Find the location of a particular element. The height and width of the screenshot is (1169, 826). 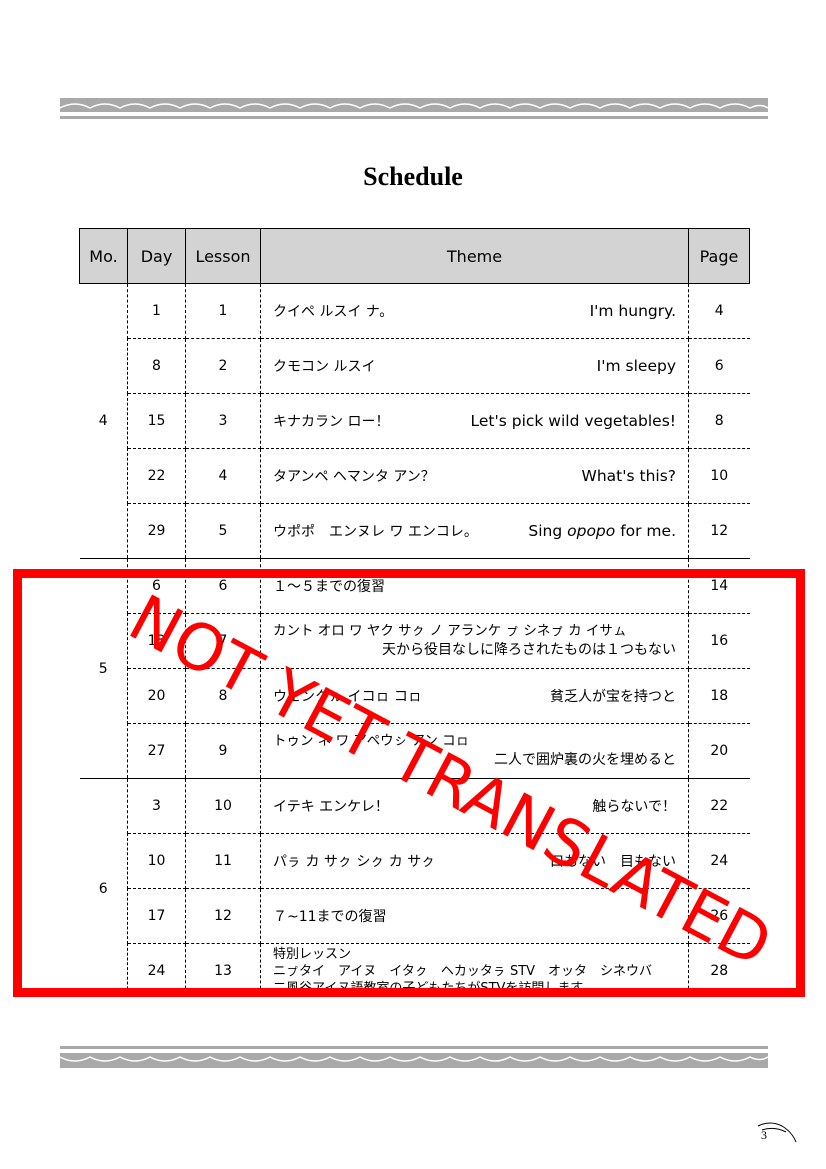

header-page: Page is located at coordinates (719, 256).